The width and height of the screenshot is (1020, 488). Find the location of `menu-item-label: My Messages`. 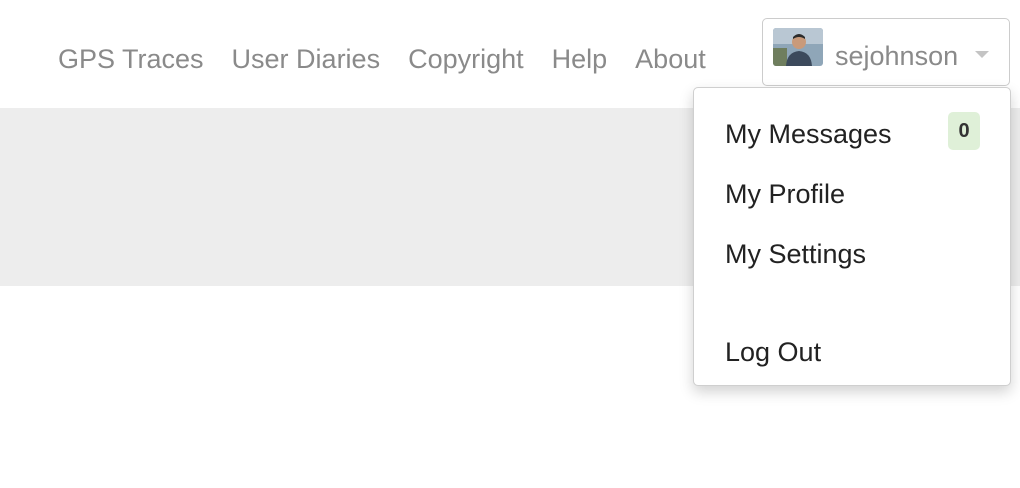

menu-item-label: My Messages is located at coordinates (808, 134).